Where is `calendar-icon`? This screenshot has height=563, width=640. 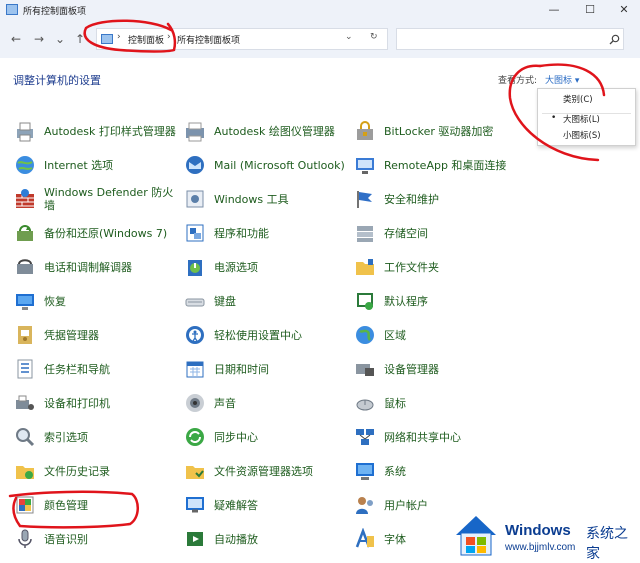
calendar-icon is located at coordinates (195, 369).